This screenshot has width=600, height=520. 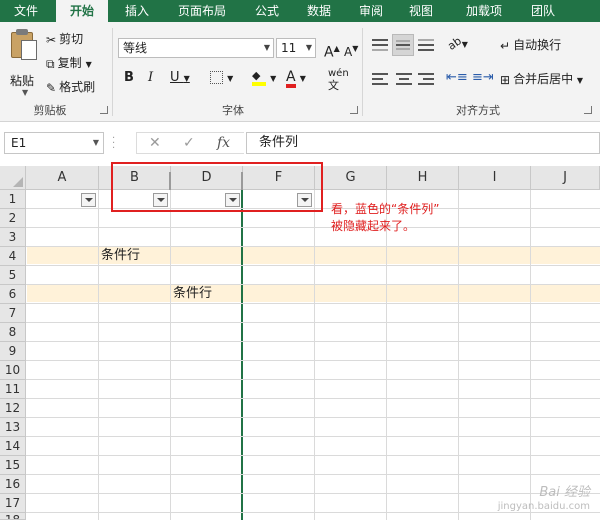 I want to click on borders-button: ▼, so click(x=221, y=78).